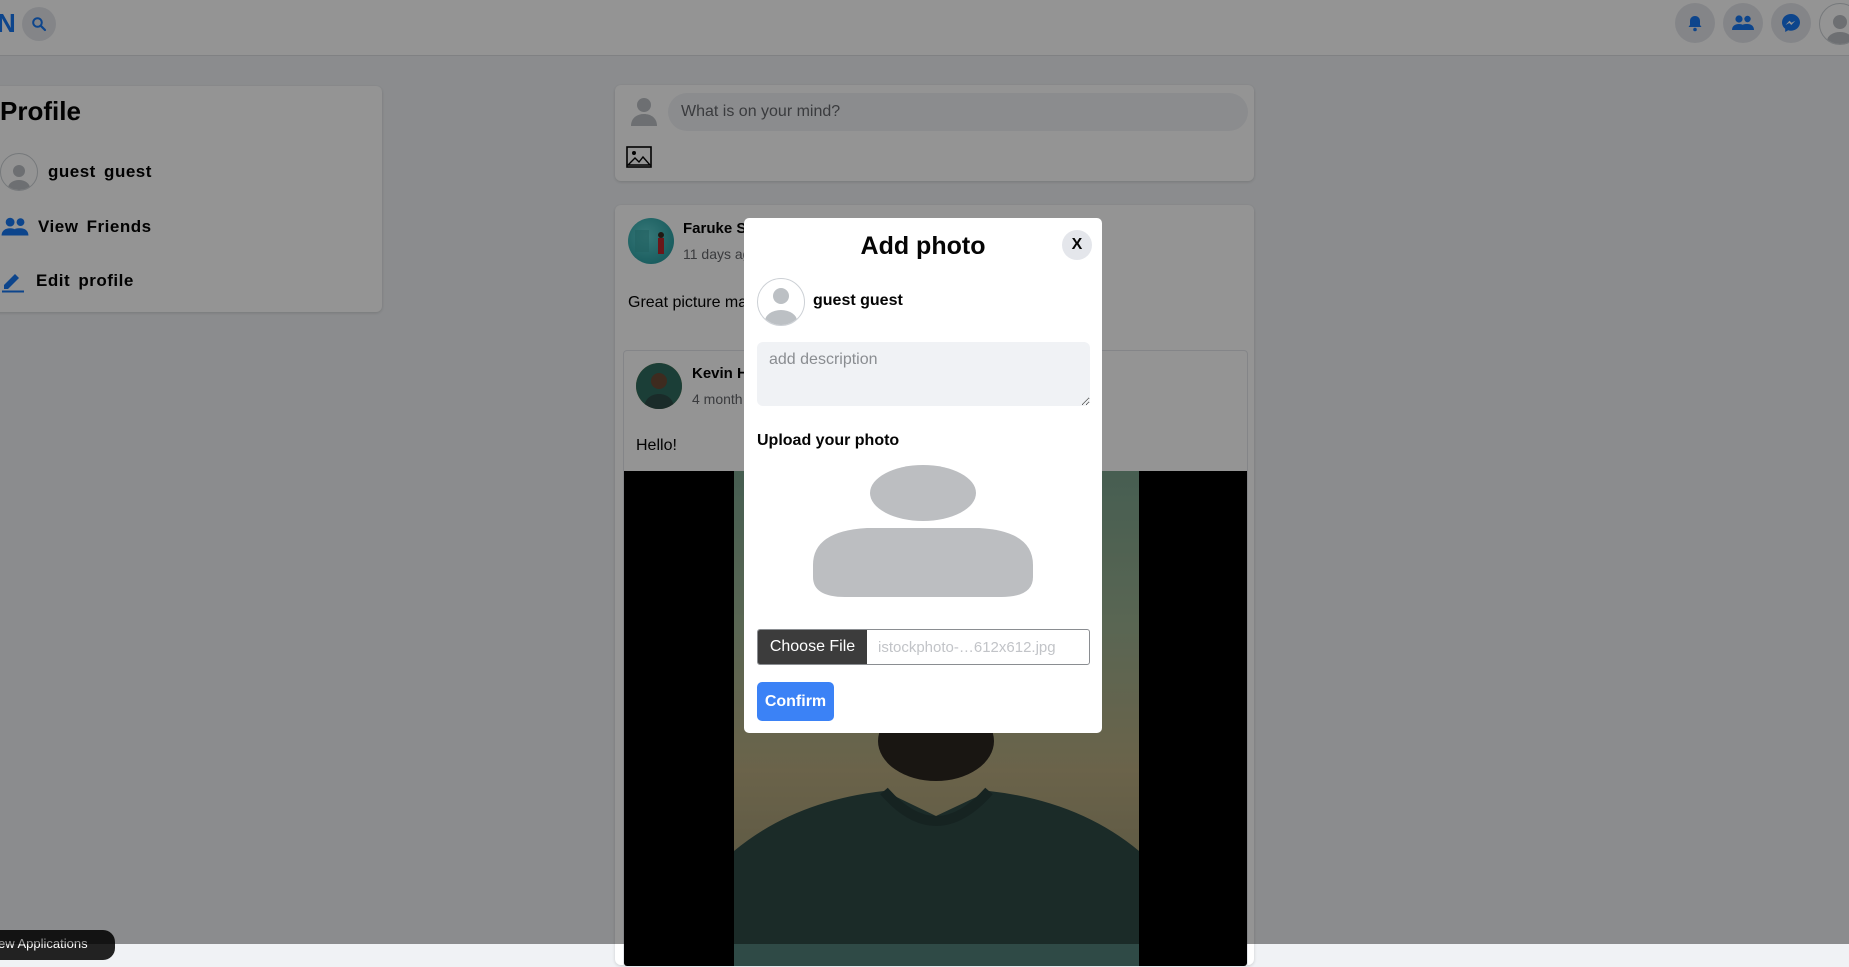 Image resolution: width=1849 pixels, height=967 pixels. What do you see at coordinates (858, 300) in the screenshot?
I see `modal-user-name: guest guest` at bounding box center [858, 300].